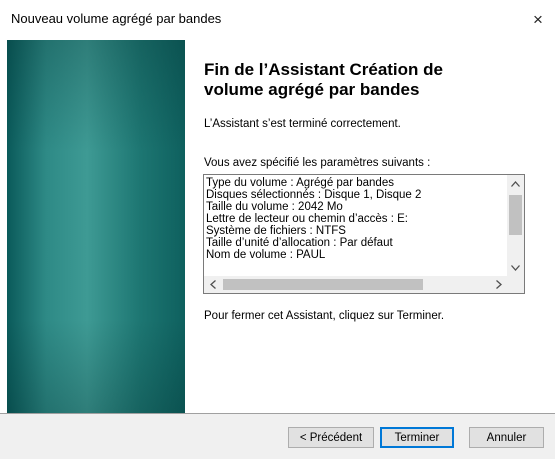 The image size is (555, 459). I want to click on wizard-footer: < Précédent Terminer Annuler, so click(277, 436).